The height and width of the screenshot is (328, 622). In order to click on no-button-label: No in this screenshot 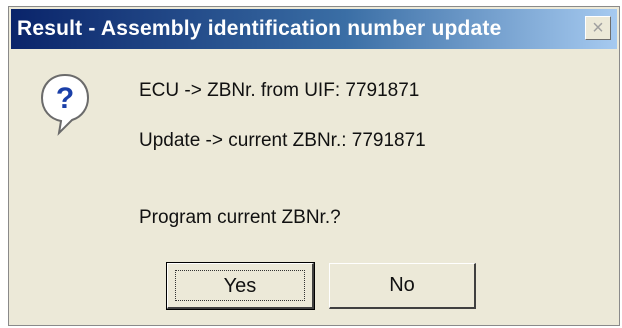, I will do `click(402, 285)`.